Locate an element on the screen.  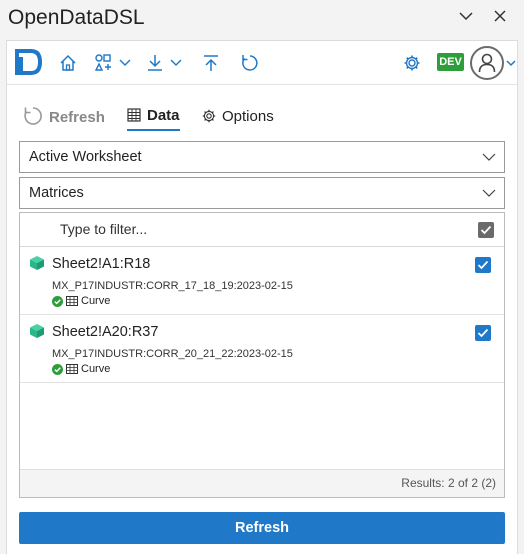
tab-bar: Refresh Data Options is located at coordinates (262, 118).